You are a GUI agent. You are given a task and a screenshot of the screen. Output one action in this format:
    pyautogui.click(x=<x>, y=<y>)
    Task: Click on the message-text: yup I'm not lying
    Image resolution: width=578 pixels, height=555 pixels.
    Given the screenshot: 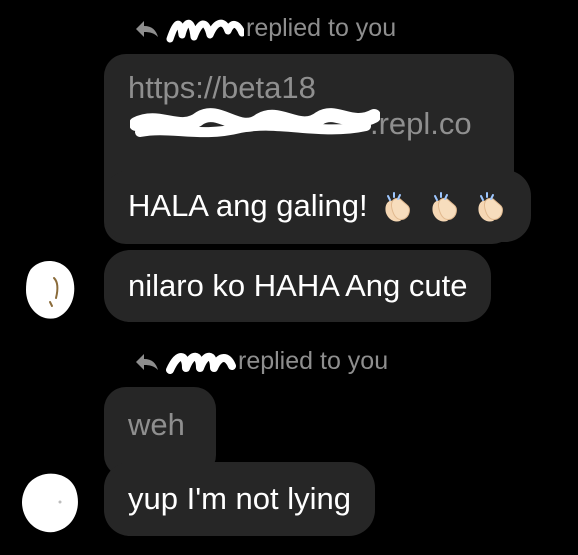 What is the action you would take?
    pyautogui.click(x=240, y=498)
    